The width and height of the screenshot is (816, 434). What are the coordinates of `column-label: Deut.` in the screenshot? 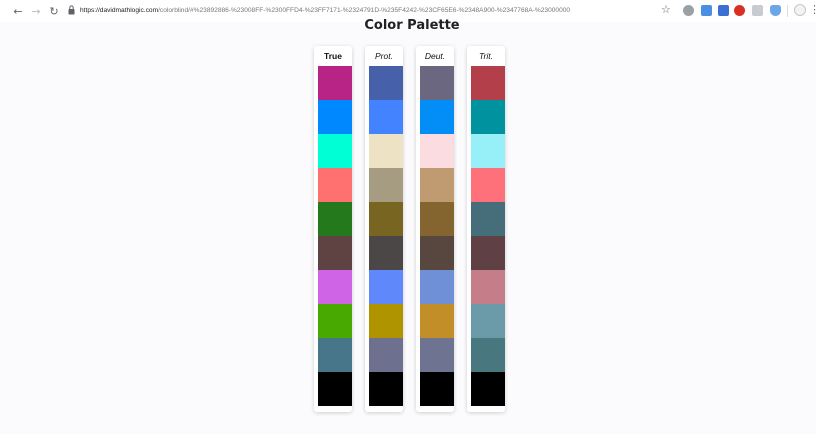 It's located at (435, 56).